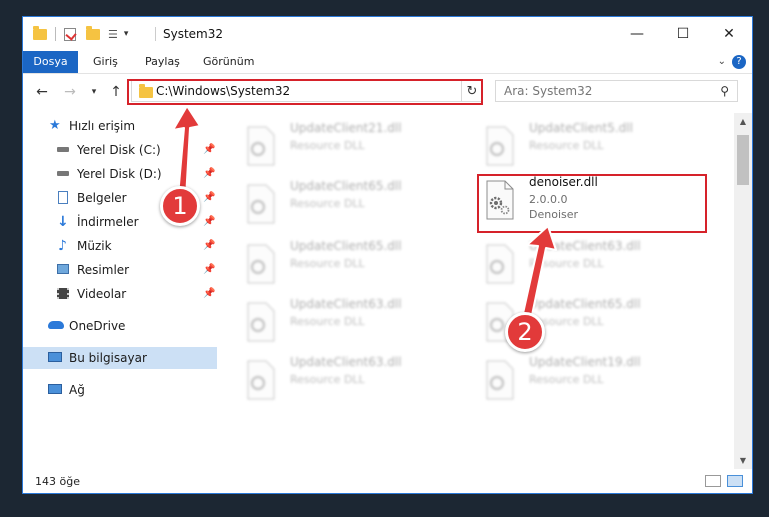 Image resolution: width=769 pixels, height=517 pixels. Describe the element at coordinates (155, 34) in the screenshot. I see `title-divider` at that location.